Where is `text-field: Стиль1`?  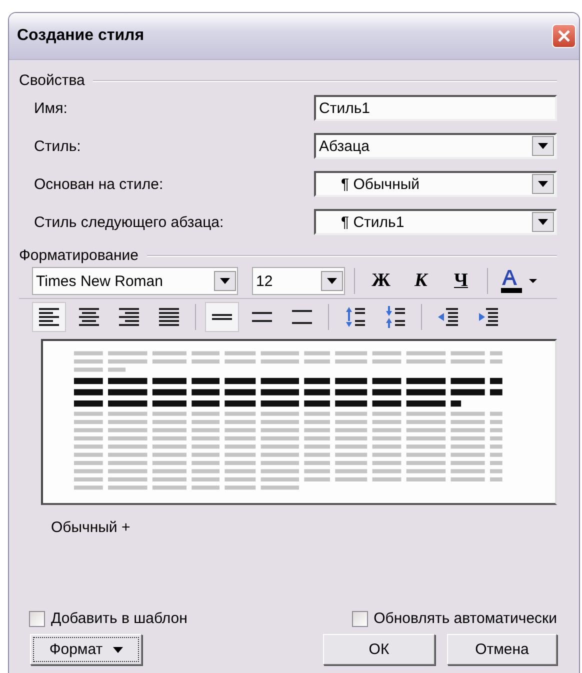
text-field: Стиль1 is located at coordinates (435, 108).